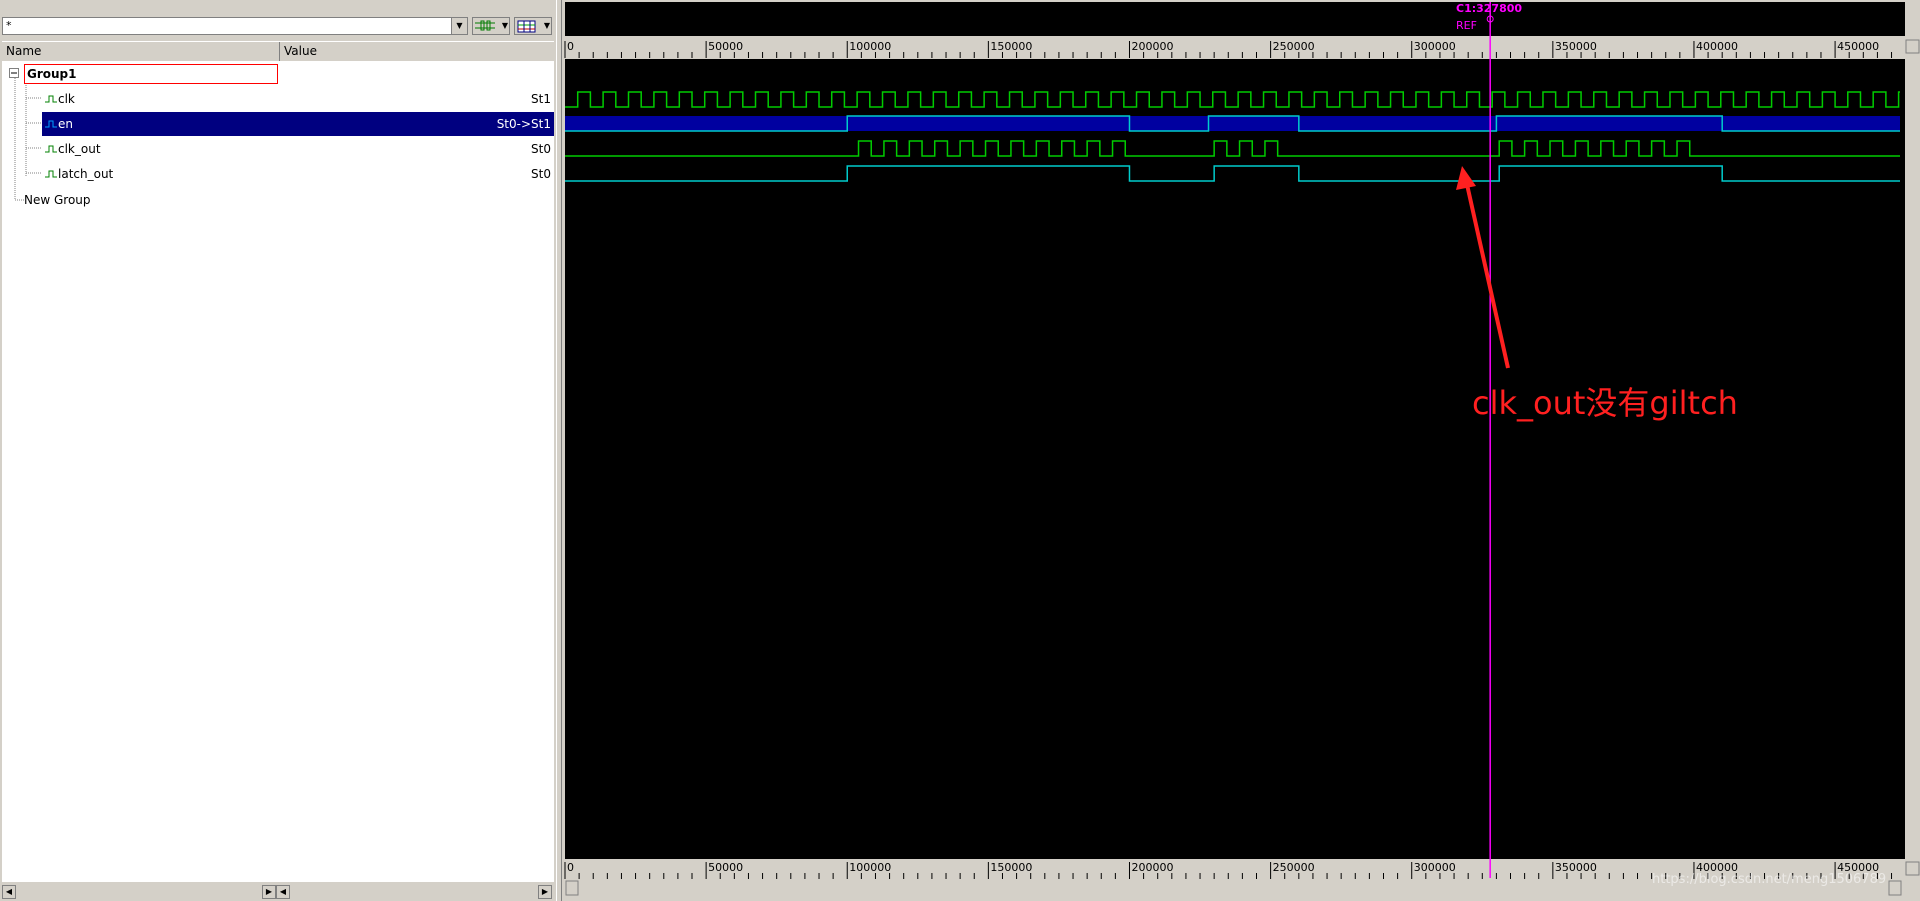 The width and height of the screenshot is (1920, 901). I want to click on cursor-label: C1:327800, so click(1489, 8).